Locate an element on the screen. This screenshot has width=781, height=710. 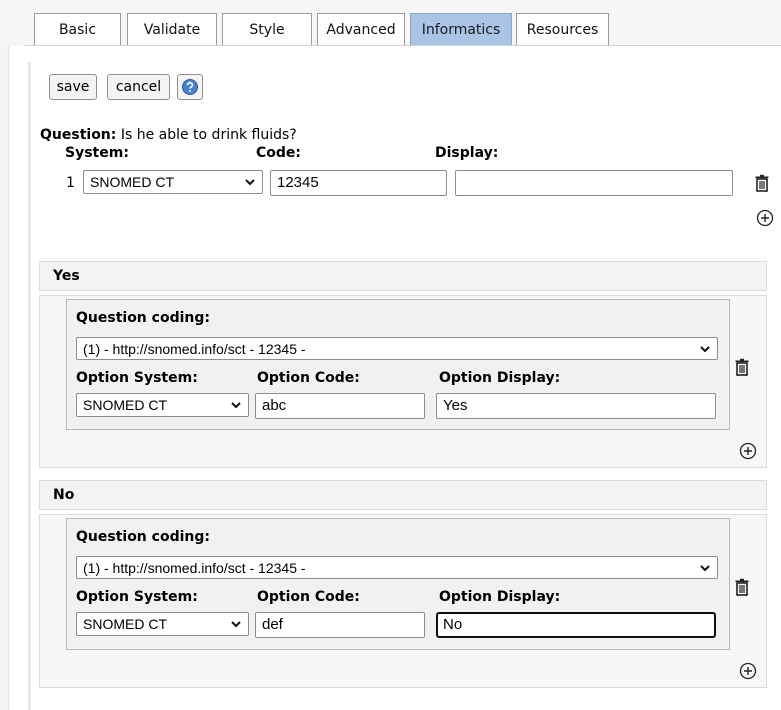
answer-section-header: Yes is located at coordinates (403, 276).